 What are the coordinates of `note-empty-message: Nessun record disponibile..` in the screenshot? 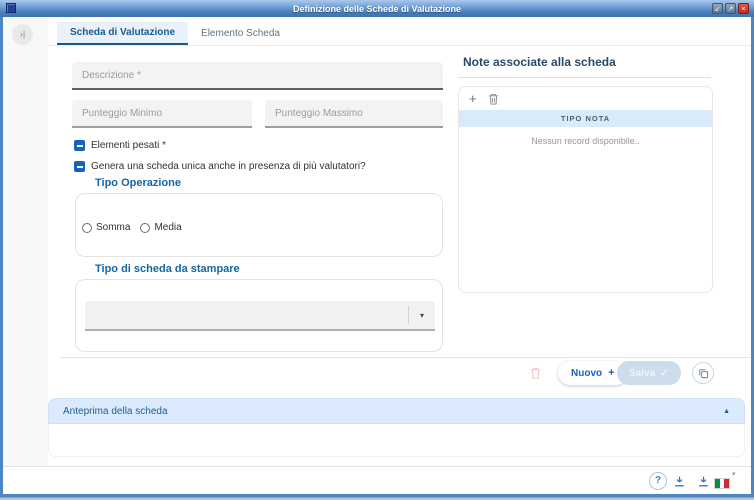 It's located at (585, 141).